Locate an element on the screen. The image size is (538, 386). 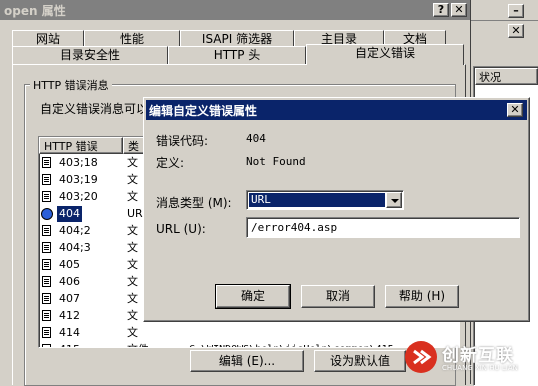
col-header-http-error: HTTP 错误 is located at coordinates (81, 145).